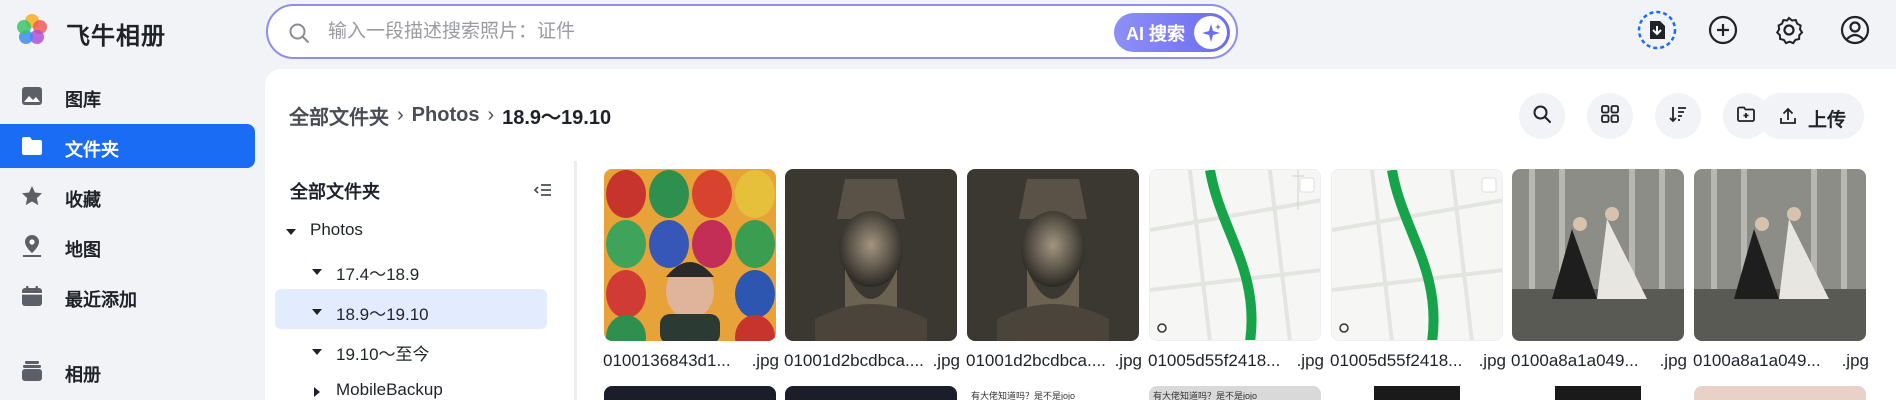  What do you see at coordinates (83, 200) in the screenshot?
I see `sidebar-item-label: 收藏` at bounding box center [83, 200].